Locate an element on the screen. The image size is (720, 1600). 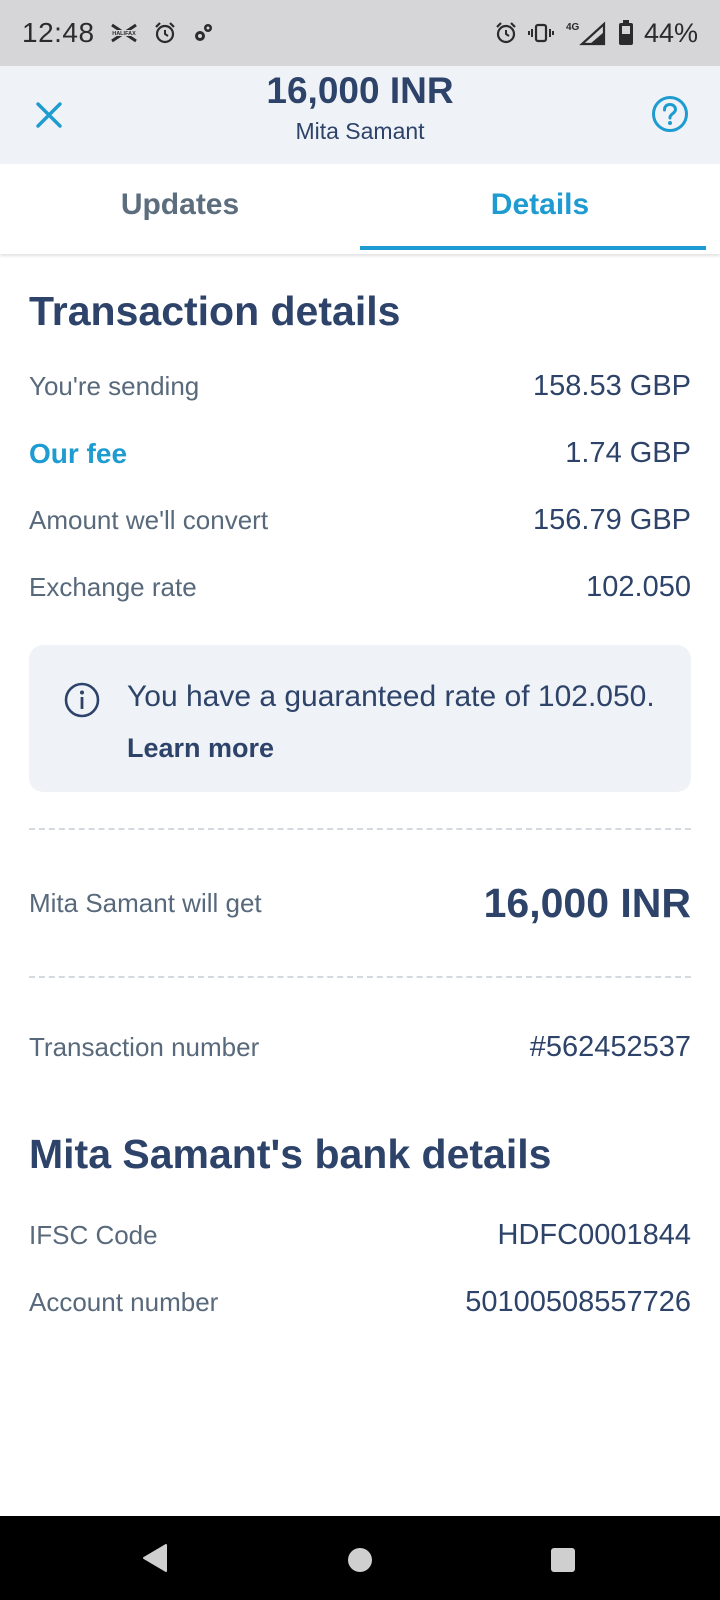
exchange-rate-label: Exchange rate is located at coordinates (113, 587).